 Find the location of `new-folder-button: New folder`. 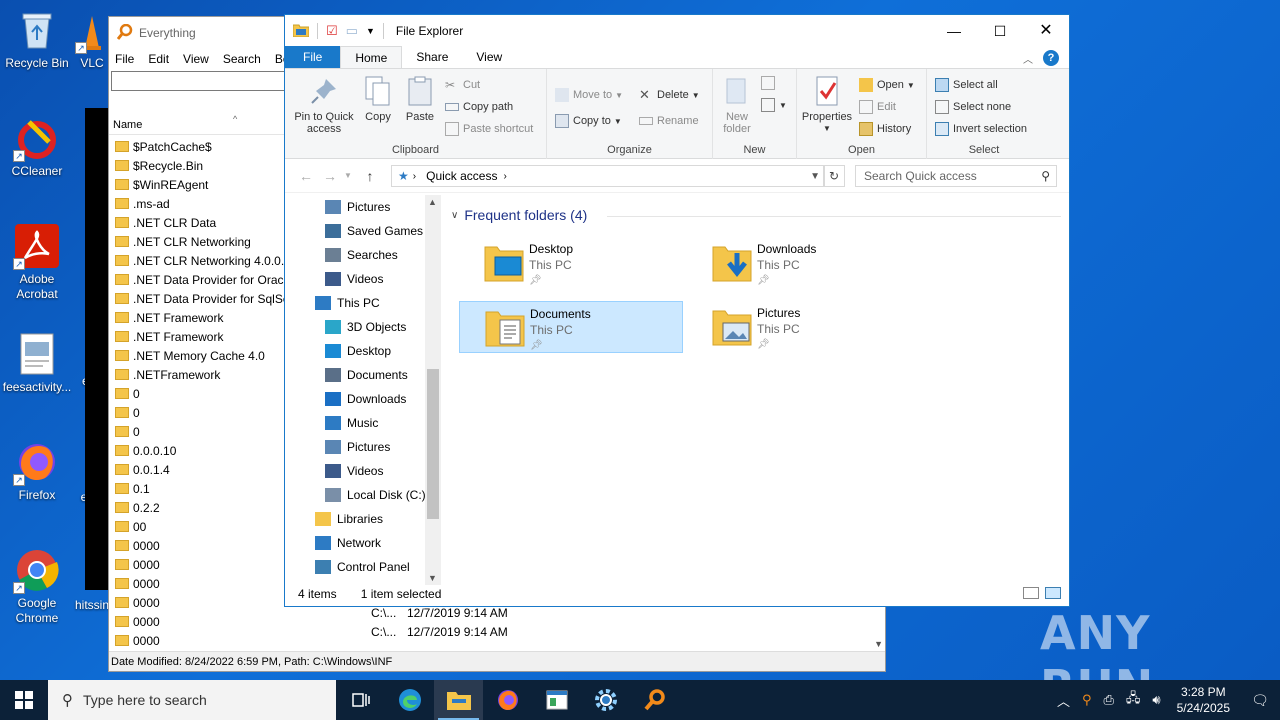

new-folder-button: New folder is located at coordinates (737, 105).